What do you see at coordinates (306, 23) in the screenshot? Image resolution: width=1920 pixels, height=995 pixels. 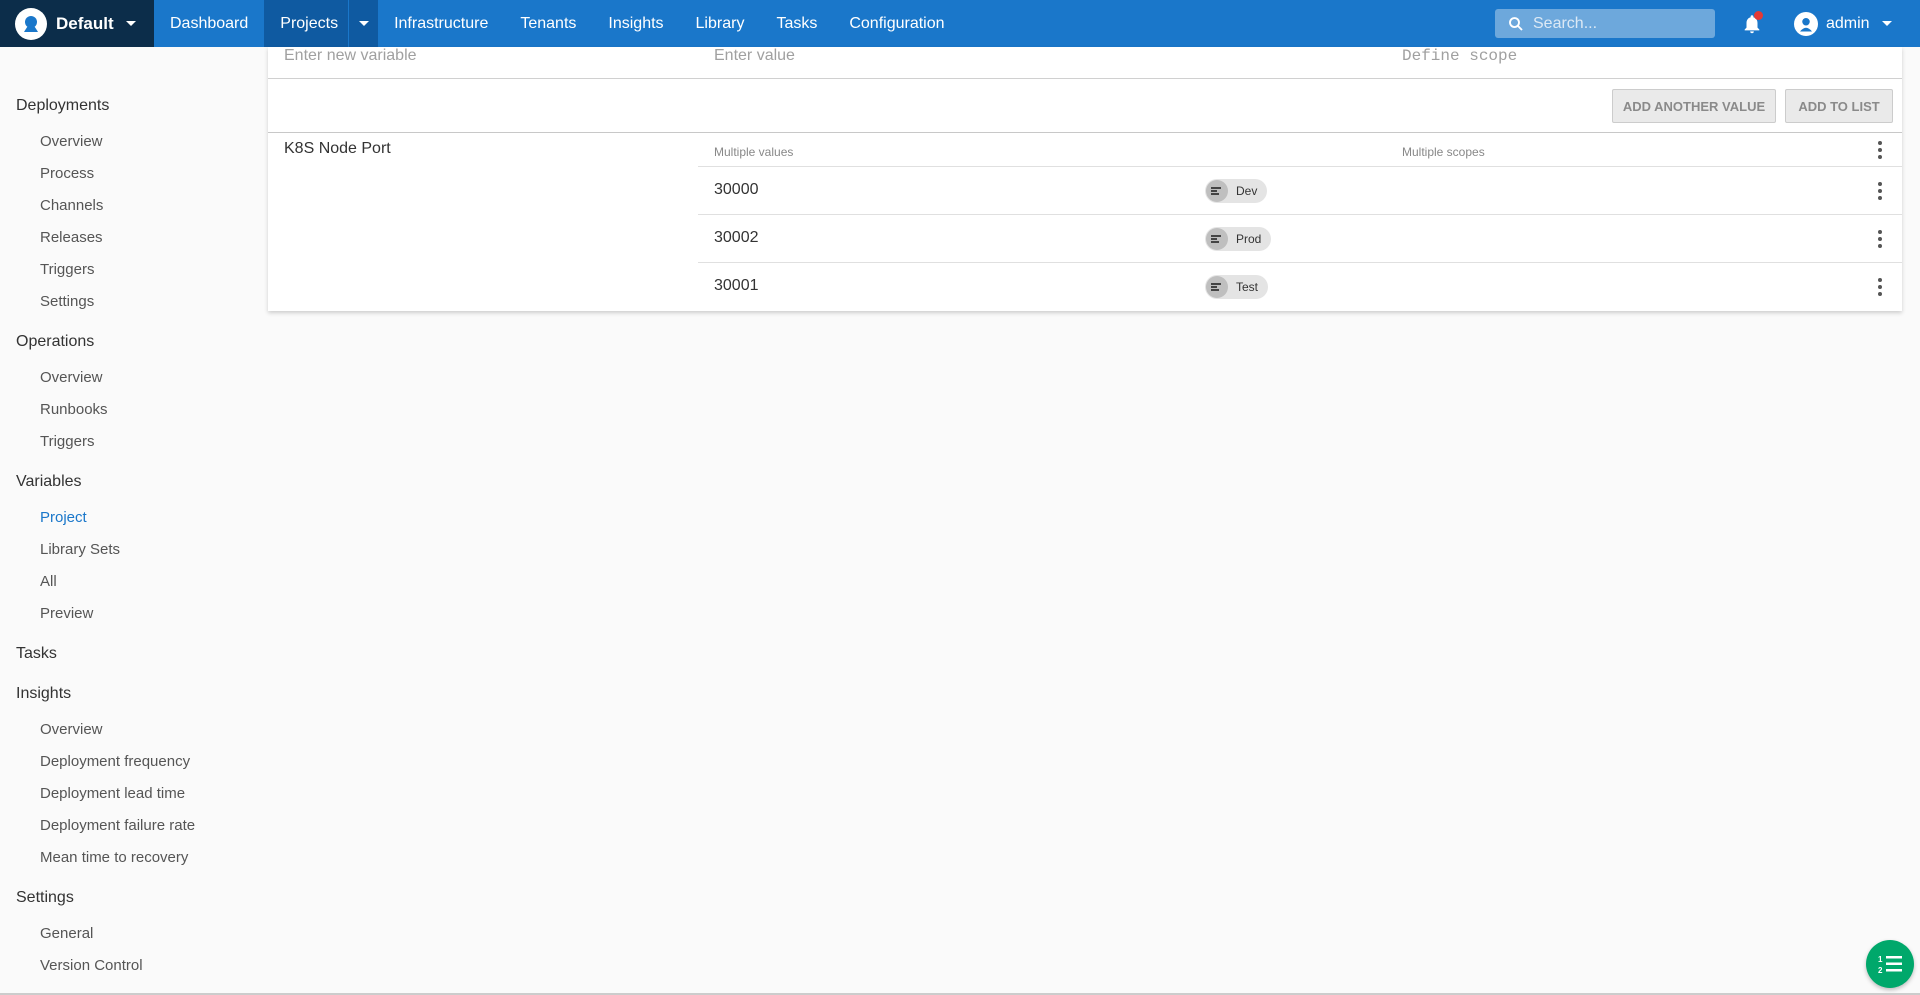 I see `nav-projects: Projects` at bounding box center [306, 23].